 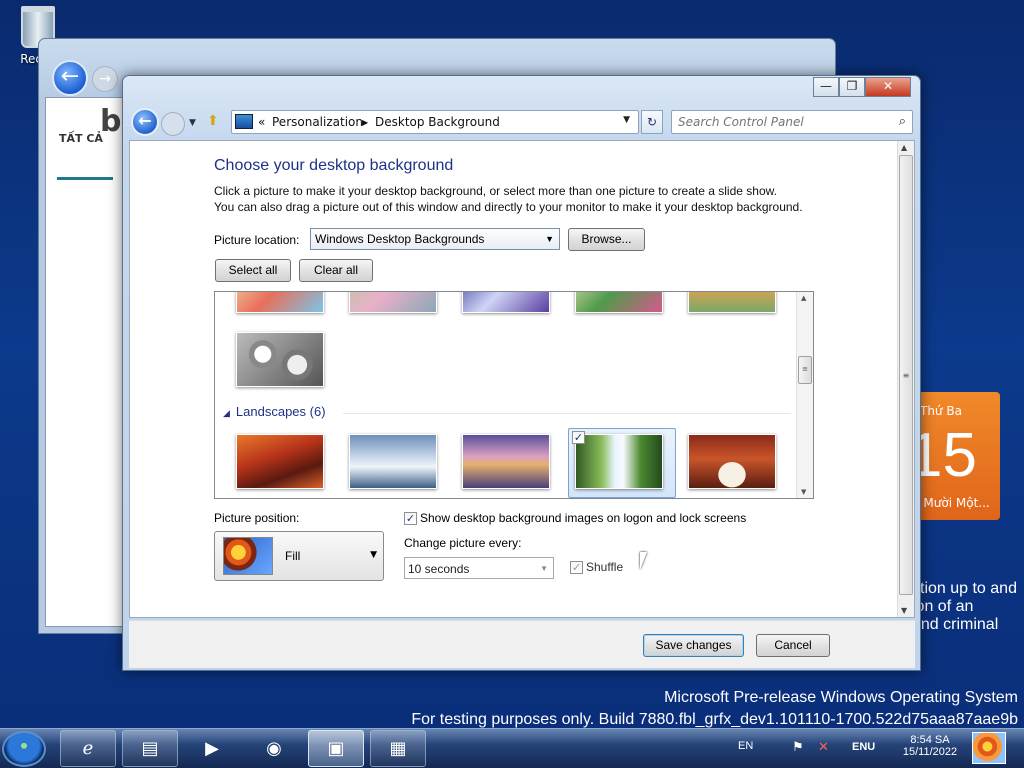 What do you see at coordinates (945, 455) in the screenshot?
I see `calendar-day-number: 15` at bounding box center [945, 455].